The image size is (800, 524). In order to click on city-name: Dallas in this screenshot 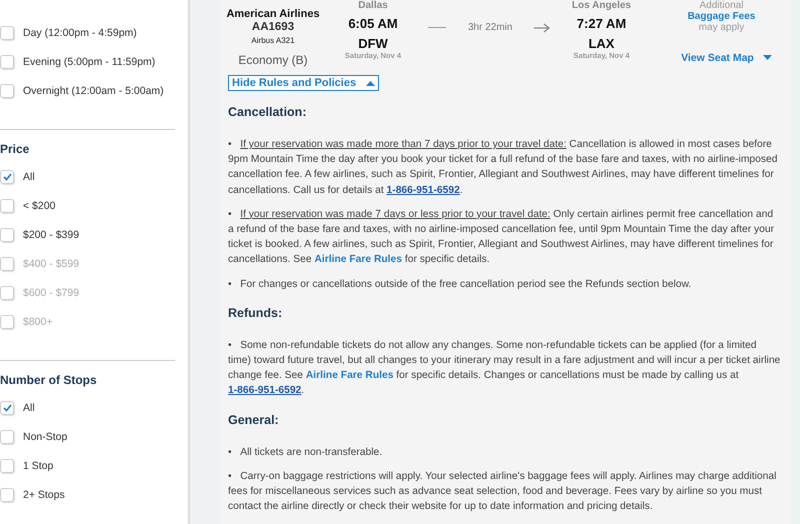, I will do `click(373, 5)`.